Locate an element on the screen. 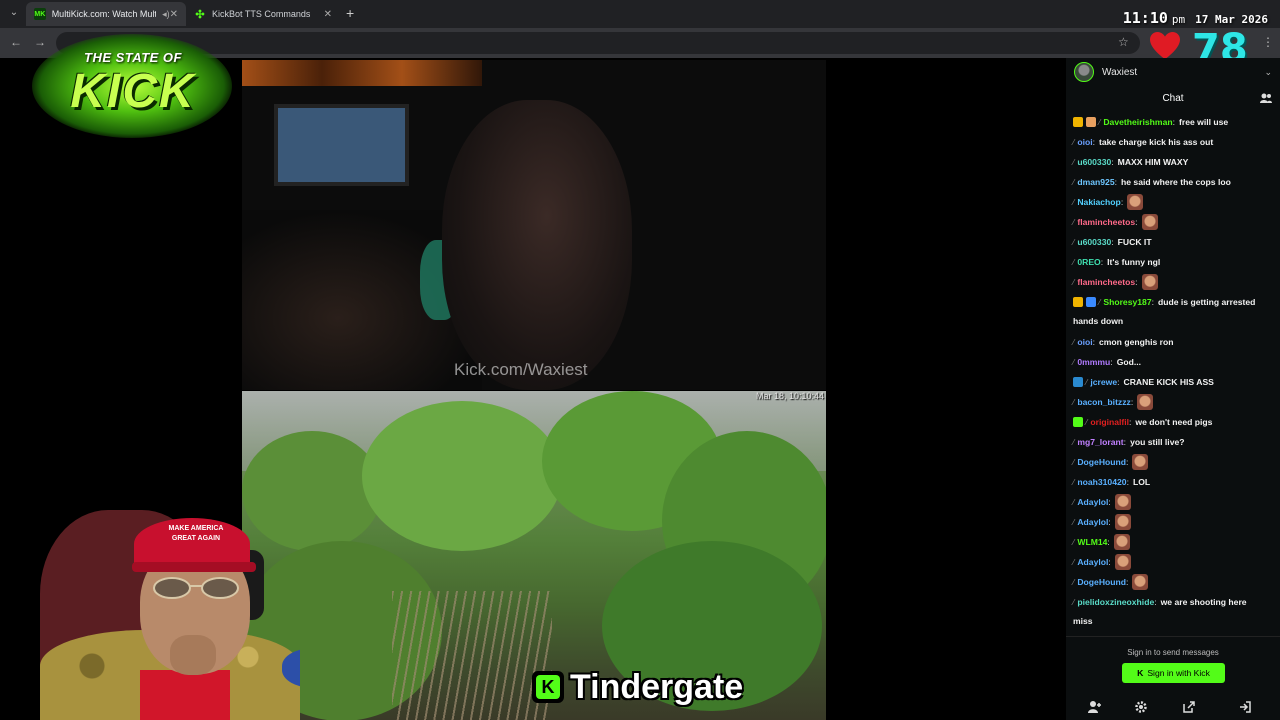 Image resolution: width=1280 pixels, height=720 pixels. chat-username: jcrewe is located at coordinates (1103, 382).